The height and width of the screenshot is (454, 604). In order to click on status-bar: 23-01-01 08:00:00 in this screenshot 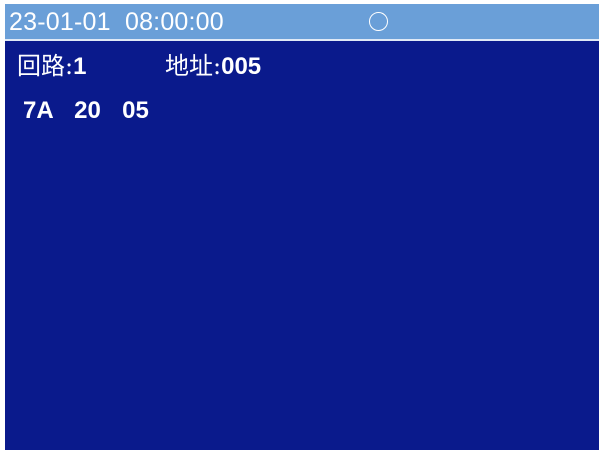, I will do `click(302, 22)`.